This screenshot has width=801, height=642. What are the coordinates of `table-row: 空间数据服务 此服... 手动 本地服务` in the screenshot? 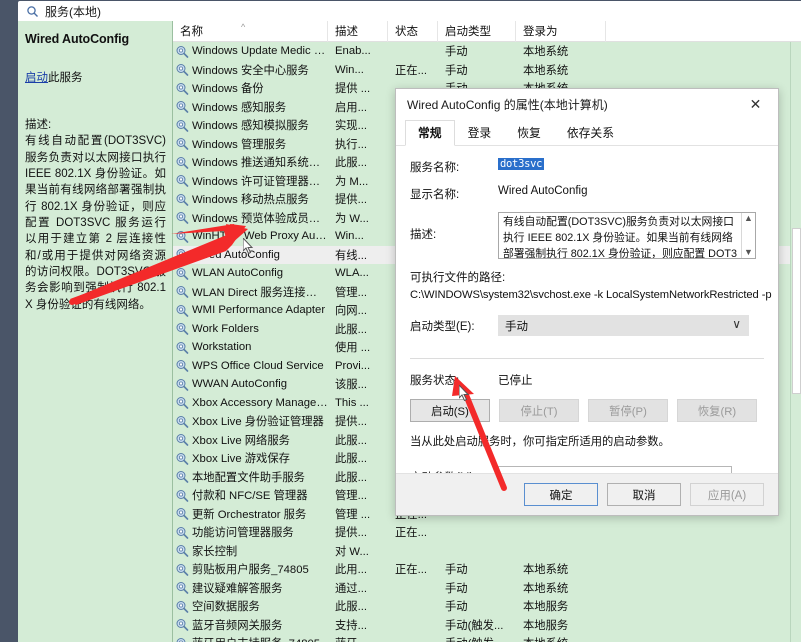 It's located at (487, 606).